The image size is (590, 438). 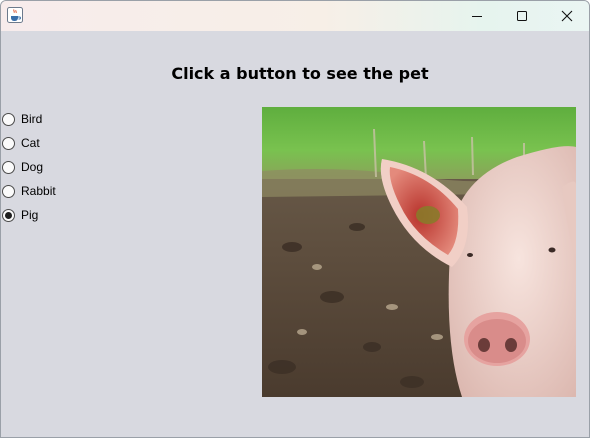 I want to click on radio-circle-selected, so click(x=8, y=215).